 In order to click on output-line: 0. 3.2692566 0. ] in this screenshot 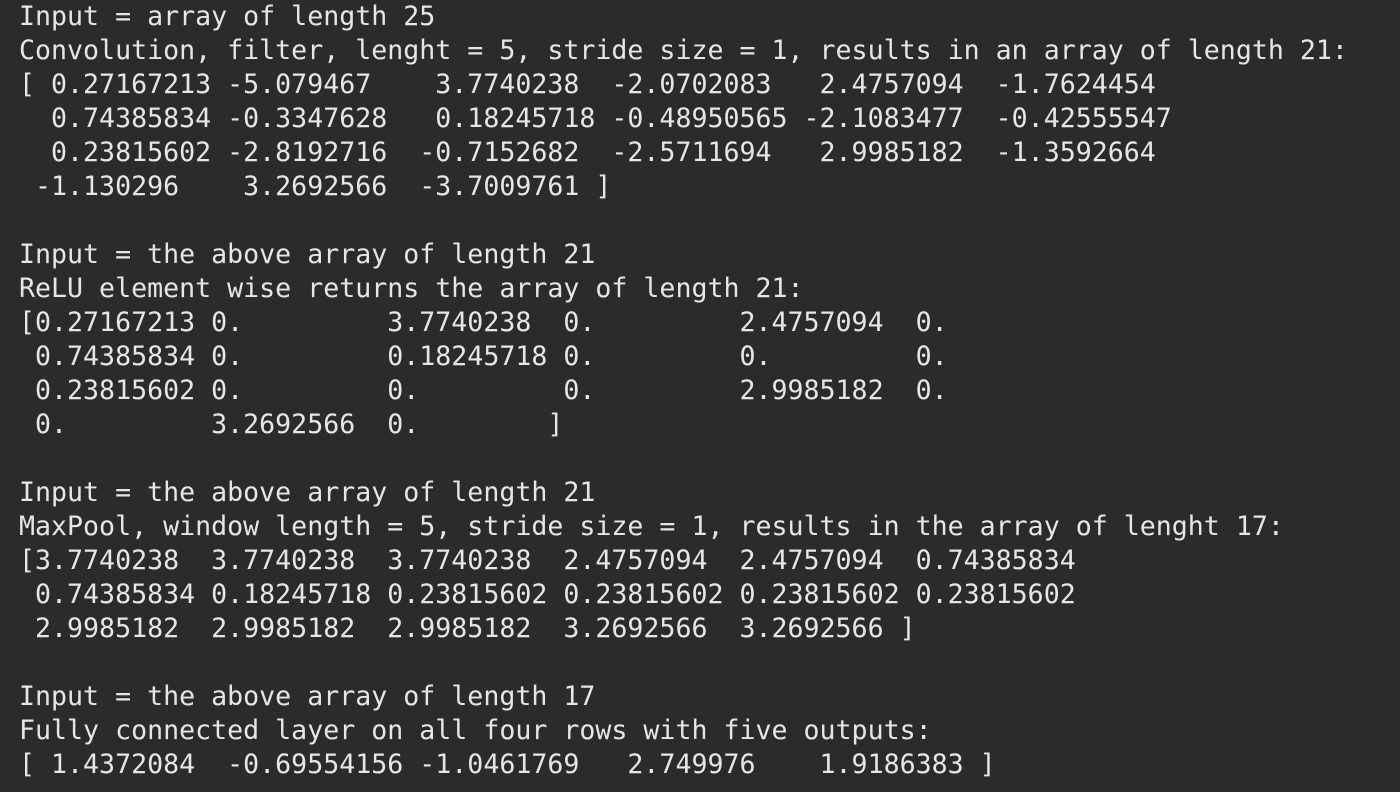, I will do `click(291, 424)`.